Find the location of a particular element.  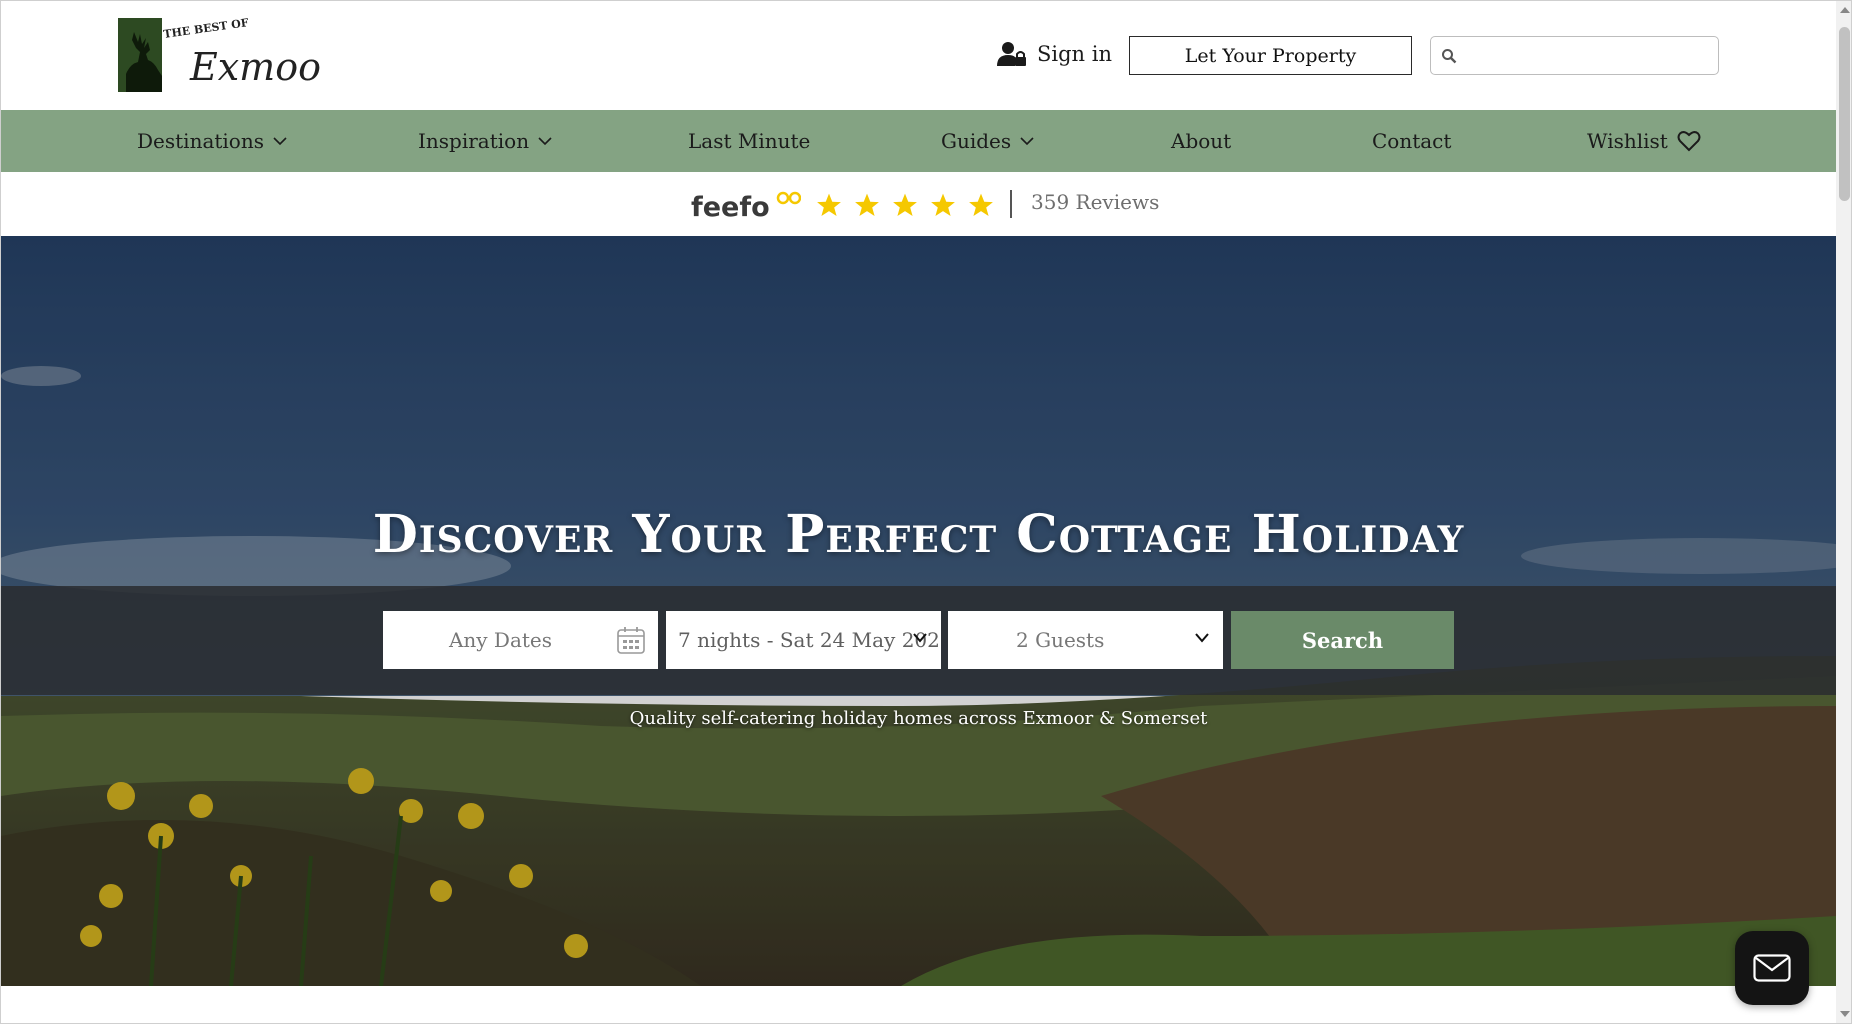

nav-item-destinations: Destinations is located at coordinates (212, 141).